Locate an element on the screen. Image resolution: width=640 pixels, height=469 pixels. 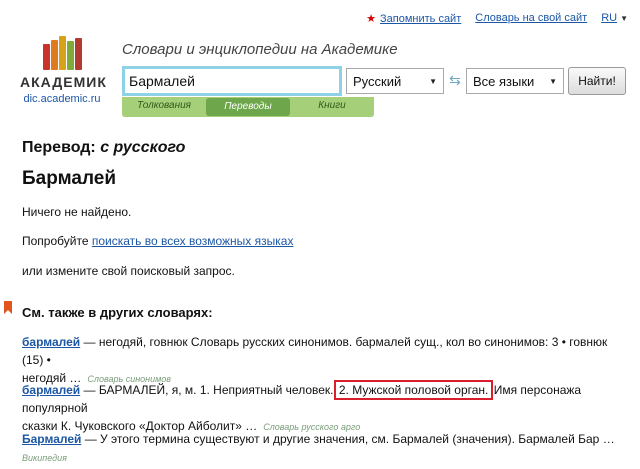
dictionary-for-site-link: Словарь на свой сайт is located at coordinates (531, 20).